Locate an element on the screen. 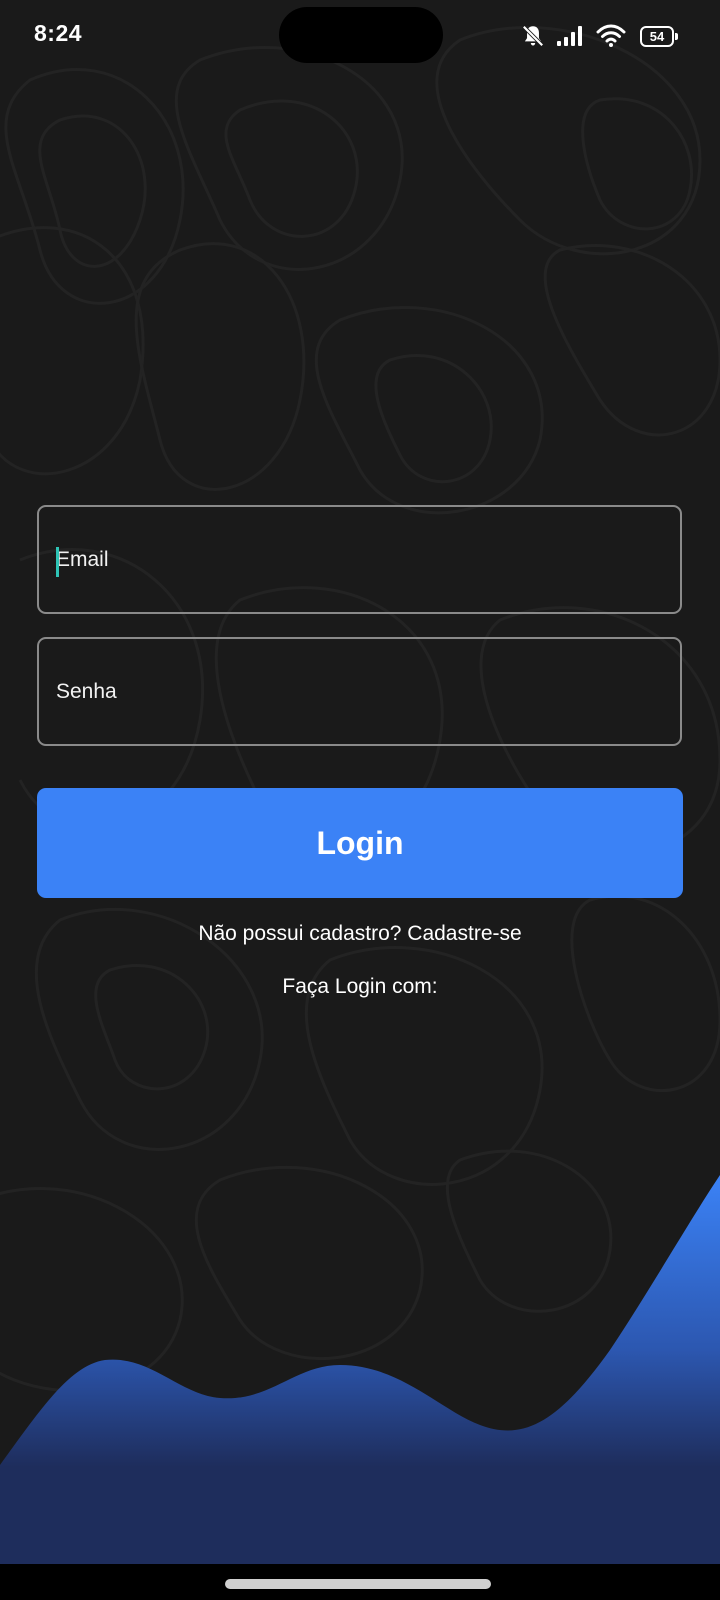 This screenshot has width=720, height=1600. register-link: Não possui cadastro? Cadastre-se is located at coordinates (359, 933).